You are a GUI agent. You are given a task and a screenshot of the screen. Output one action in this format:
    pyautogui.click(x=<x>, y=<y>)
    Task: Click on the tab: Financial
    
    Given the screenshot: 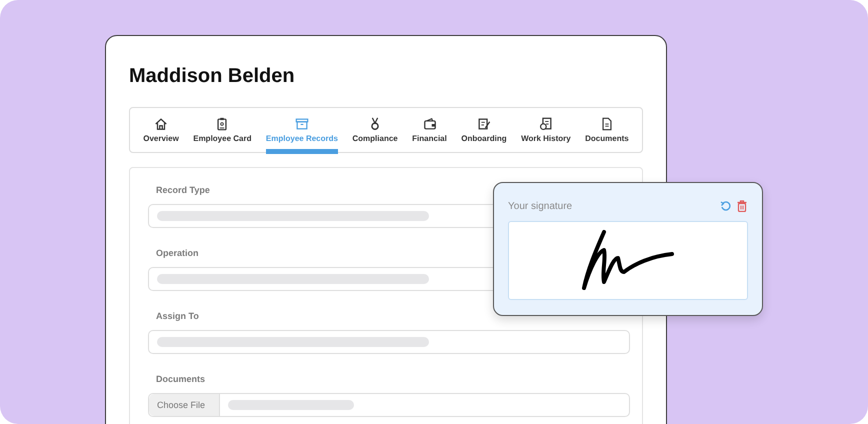 What is the action you would take?
    pyautogui.click(x=429, y=131)
    